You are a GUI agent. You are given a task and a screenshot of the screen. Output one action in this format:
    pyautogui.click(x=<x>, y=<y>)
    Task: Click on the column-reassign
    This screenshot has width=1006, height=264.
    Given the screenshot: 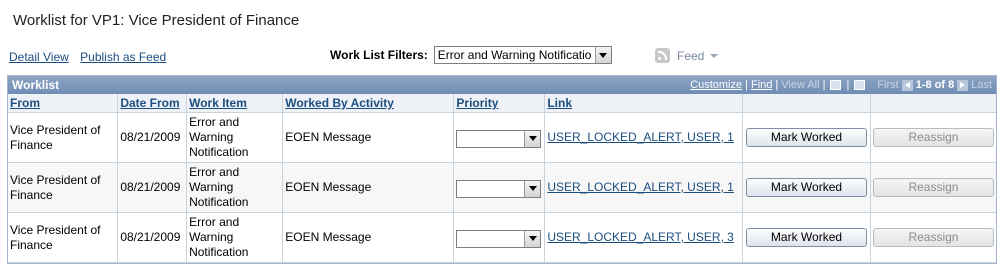 What is the action you would take?
    pyautogui.click(x=933, y=103)
    